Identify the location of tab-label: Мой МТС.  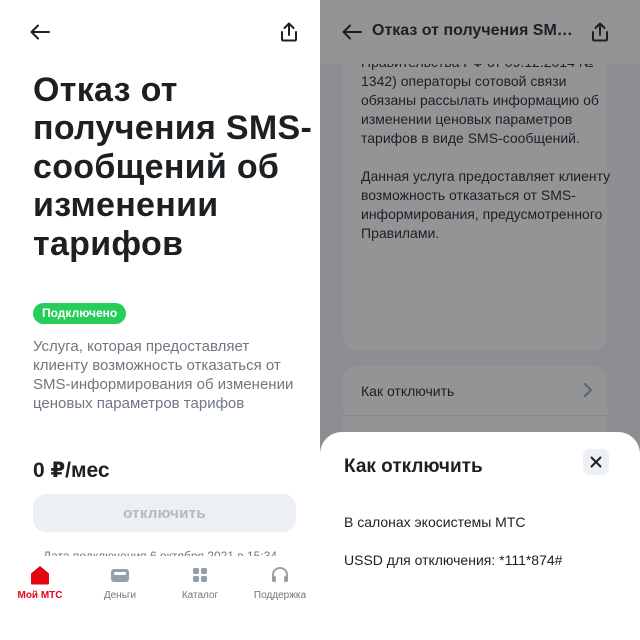
(40, 595).